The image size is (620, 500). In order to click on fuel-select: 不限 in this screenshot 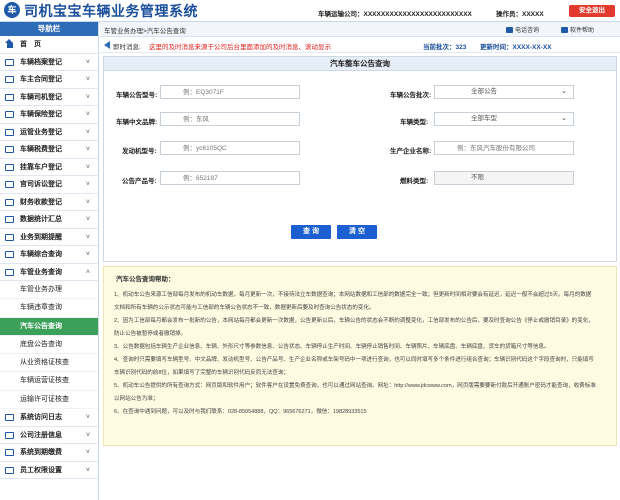, I will do `click(504, 178)`.